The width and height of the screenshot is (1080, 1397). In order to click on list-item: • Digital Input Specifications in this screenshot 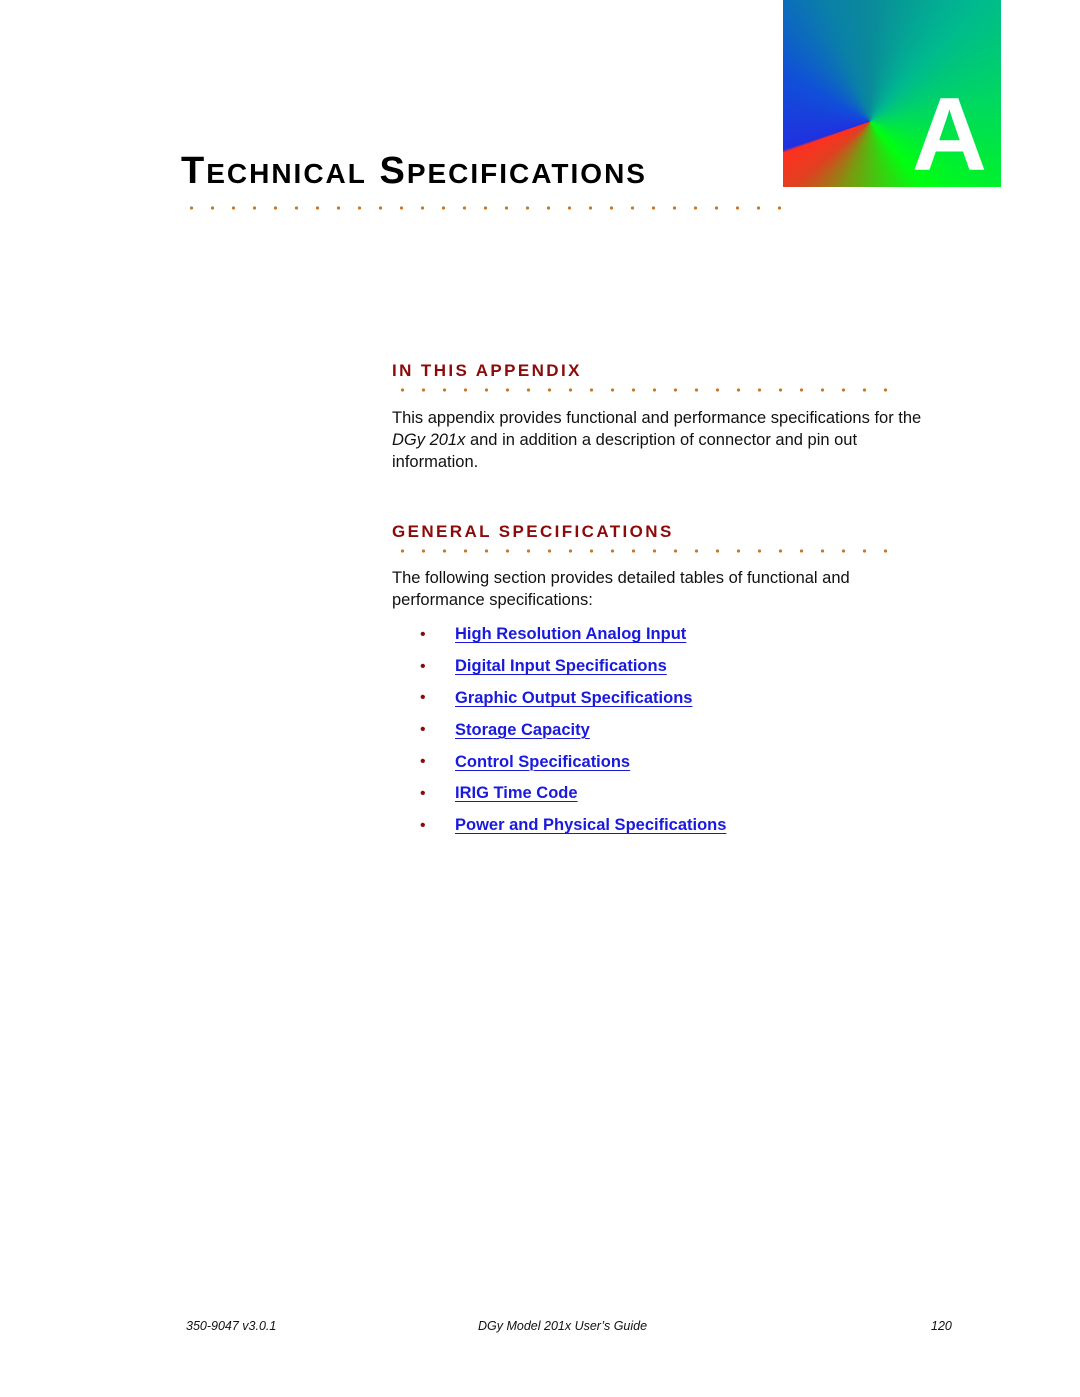, I will do `click(573, 667)`.